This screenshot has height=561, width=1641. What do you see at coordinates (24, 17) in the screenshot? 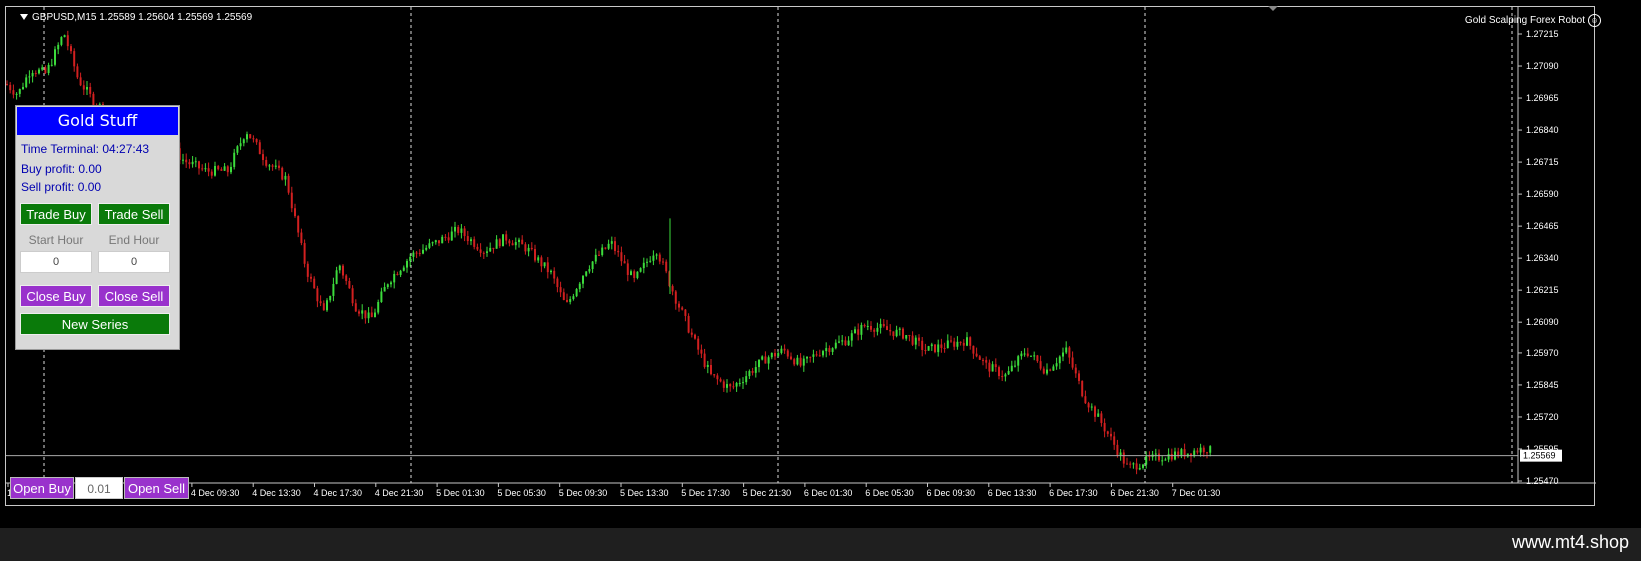
I see `chart-menu-triangle-icon` at bounding box center [24, 17].